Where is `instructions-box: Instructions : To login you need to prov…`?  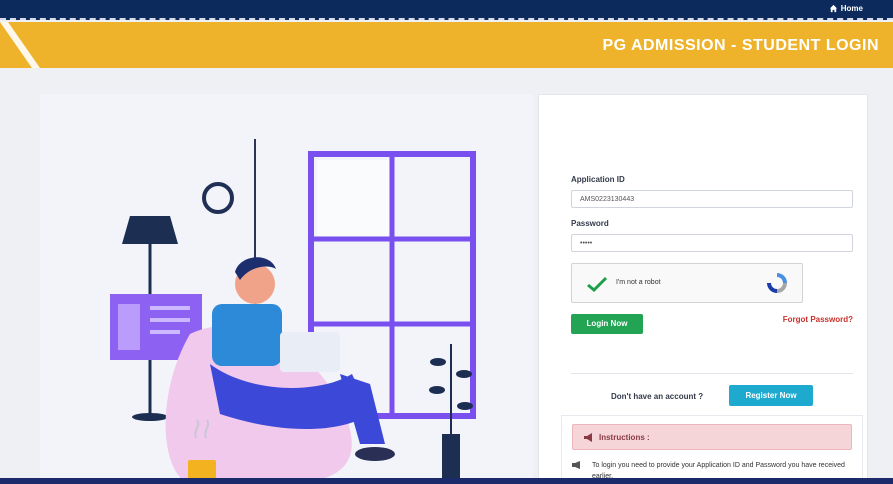
instructions-box: Instructions : To login you need to prov… is located at coordinates (712, 449).